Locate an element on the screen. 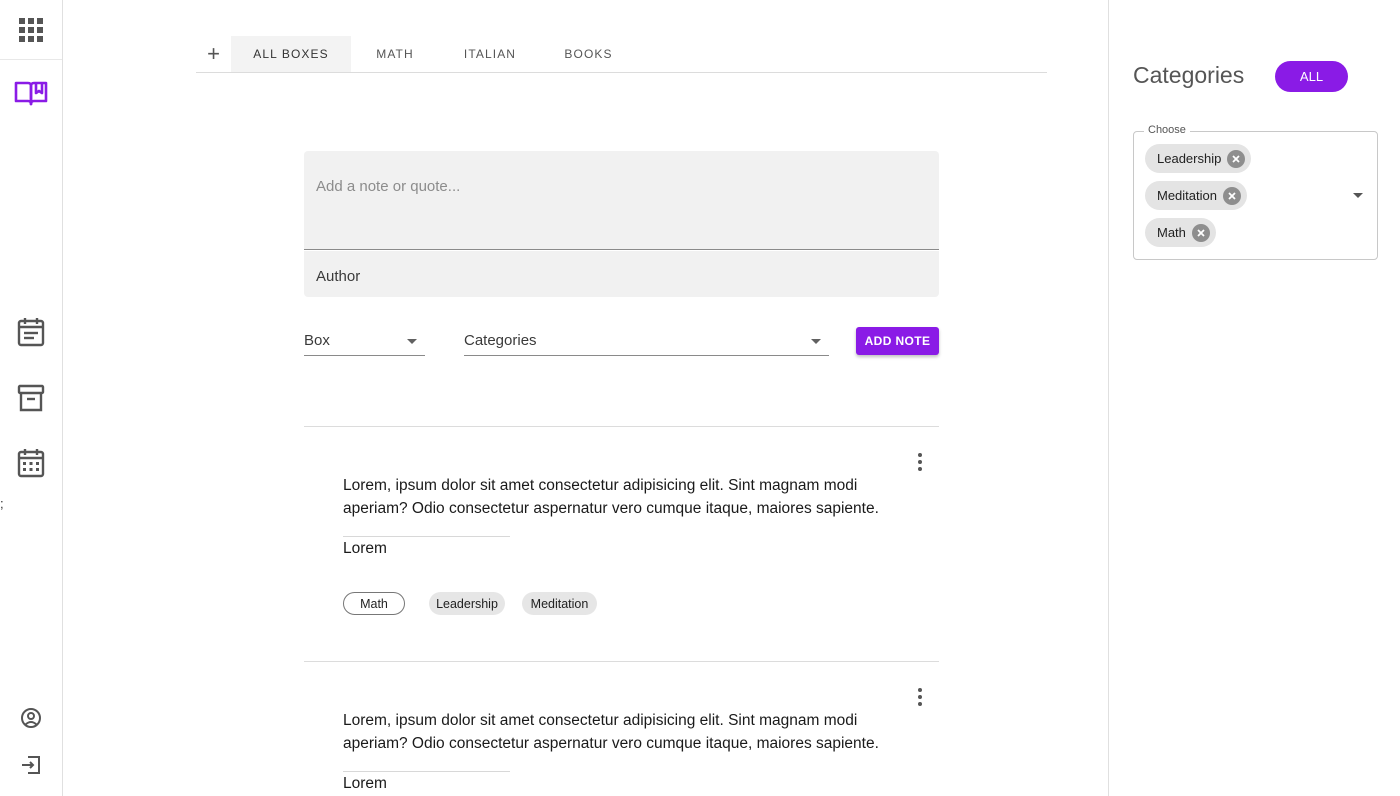  calendar-grid-icon is located at coordinates (31, 463).